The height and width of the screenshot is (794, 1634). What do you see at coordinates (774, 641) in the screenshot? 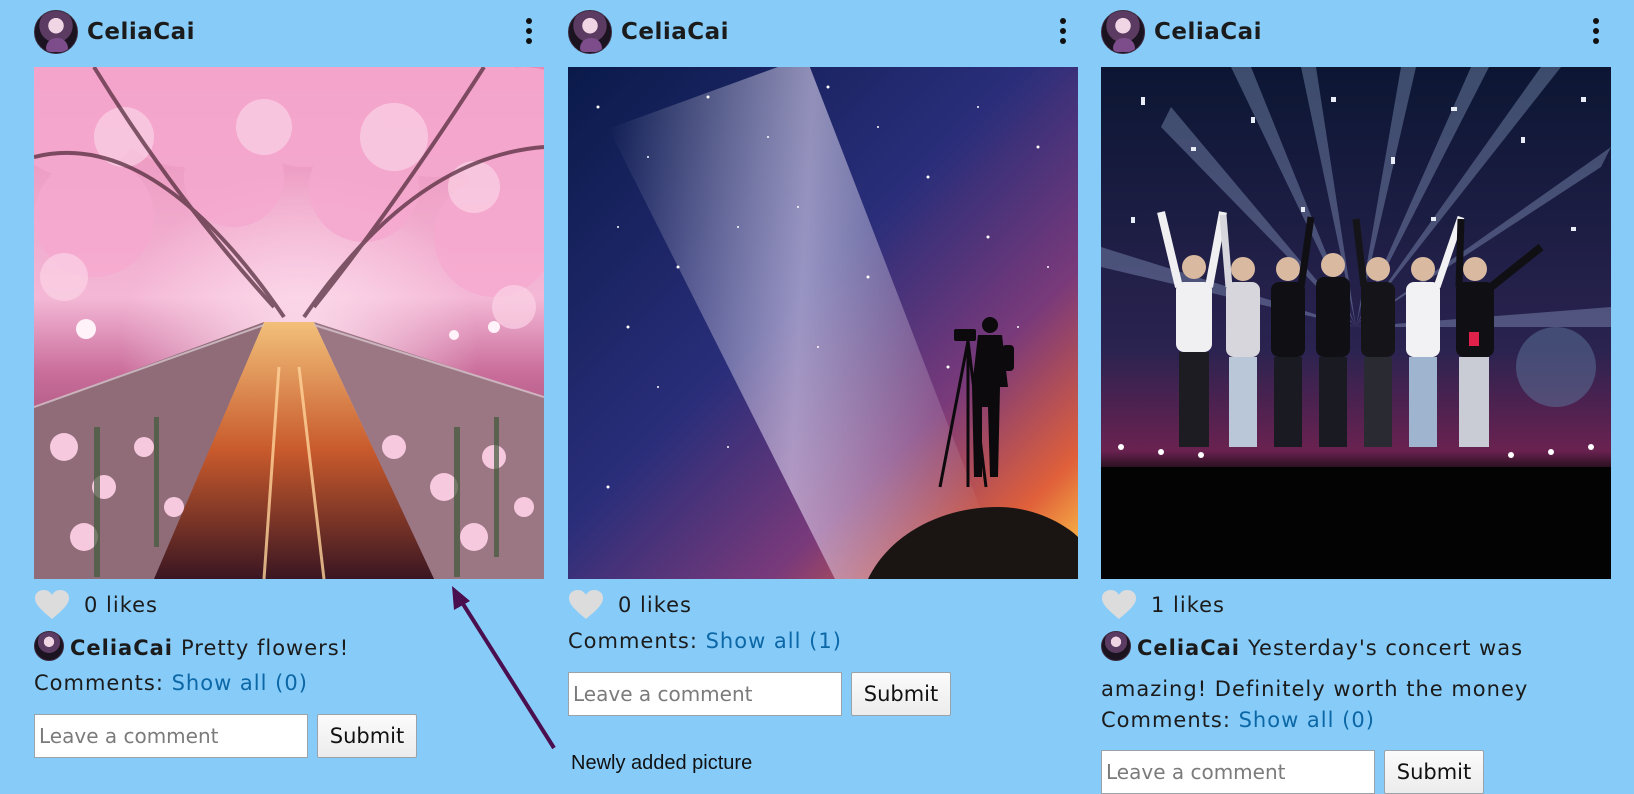
I see `show-all-comments-link: Show all (1)` at bounding box center [774, 641].